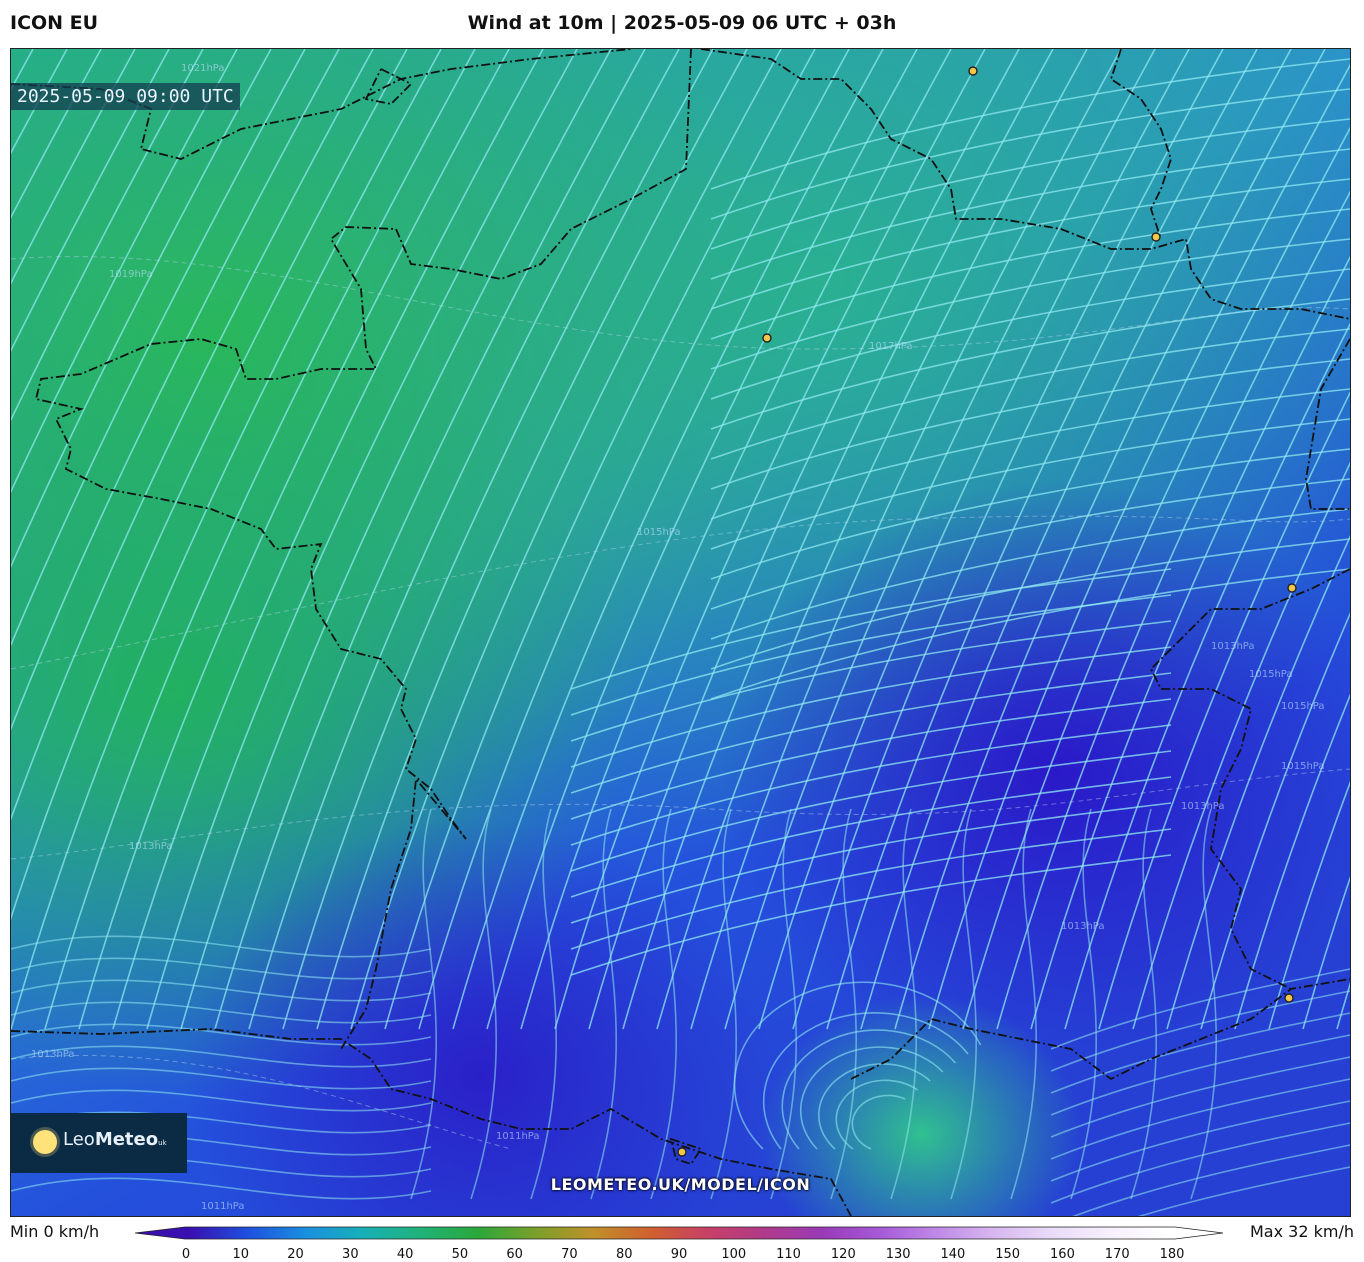 The height and width of the screenshot is (1262, 1364). I want to click on leometeo-logo: LeoMeteouk, so click(99, 1143).